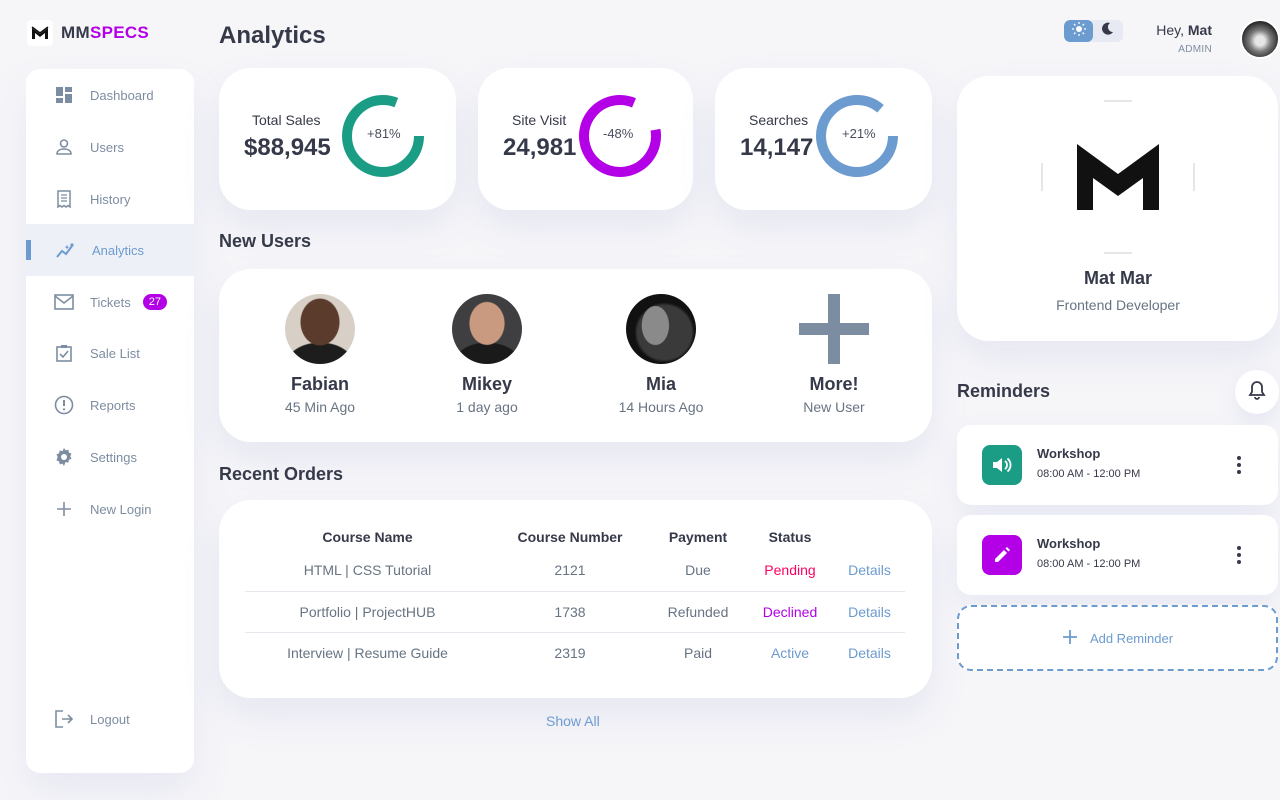 The width and height of the screenshot is (1280, 800). I want to click on sidebar-item-label: Settings, so click(113, 457).